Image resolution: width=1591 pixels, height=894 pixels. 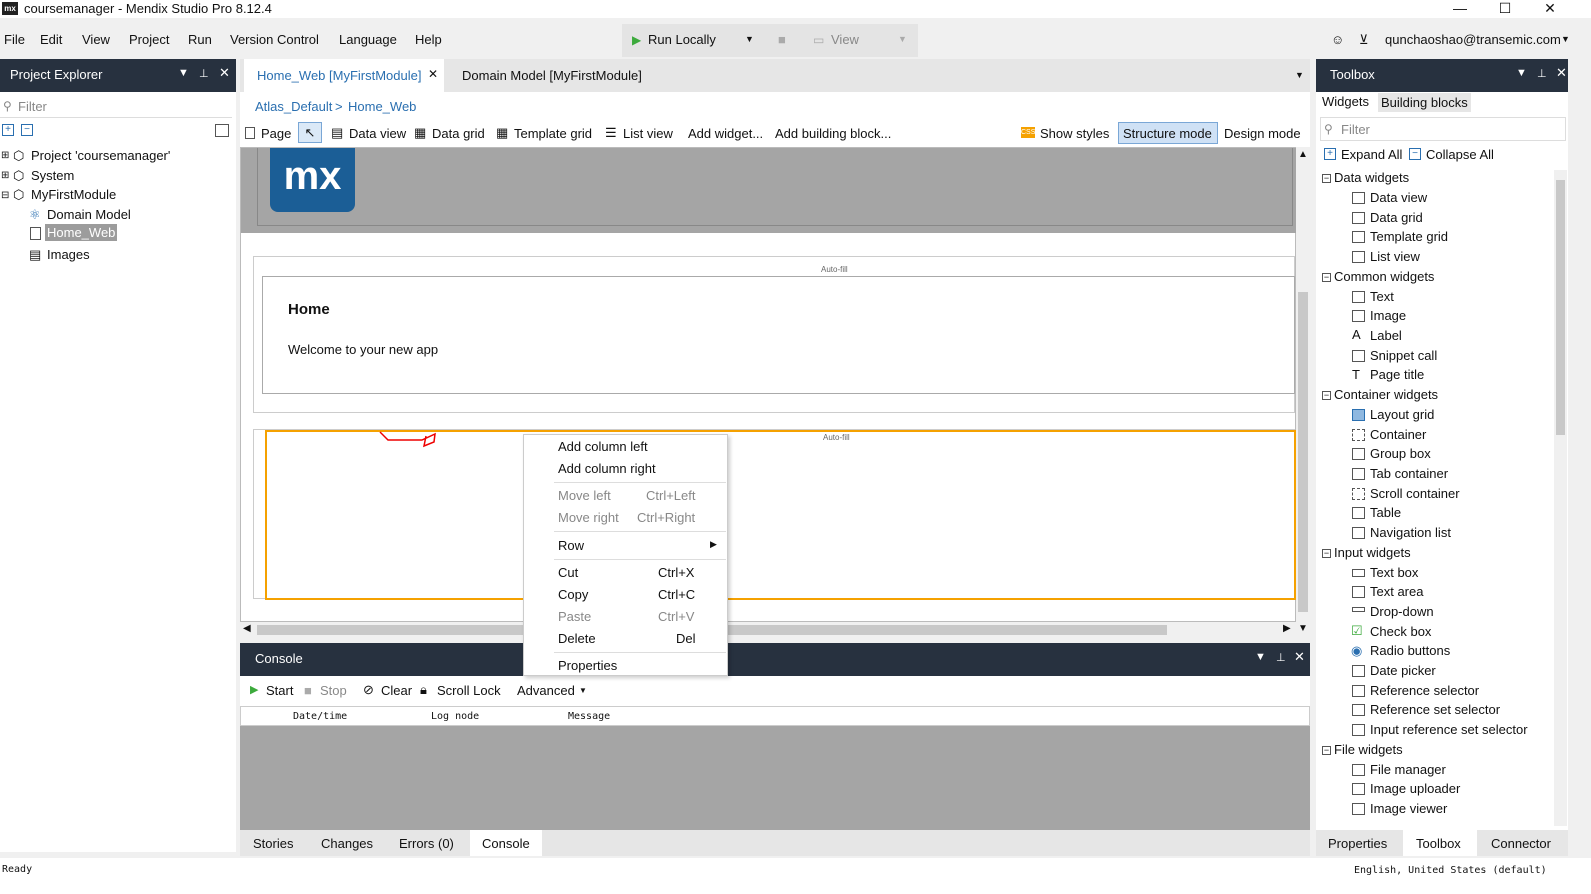 I want to click on category-data-widgets: Data widgets, so click(x=1371, y=177).